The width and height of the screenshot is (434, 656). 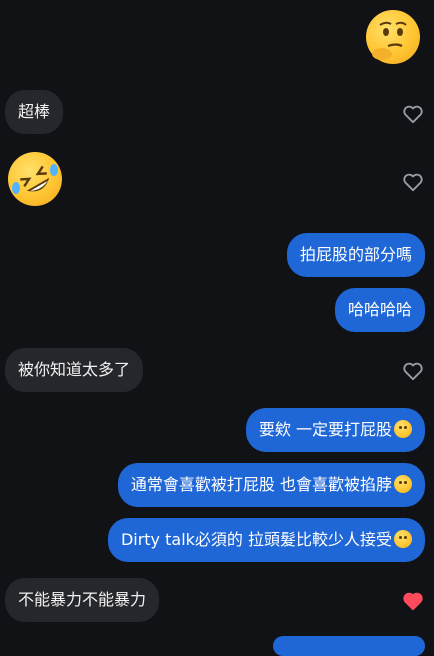 I want to click on message-bubble-incoming: 不能暴力不能暴力, so click(x=82, y=600).